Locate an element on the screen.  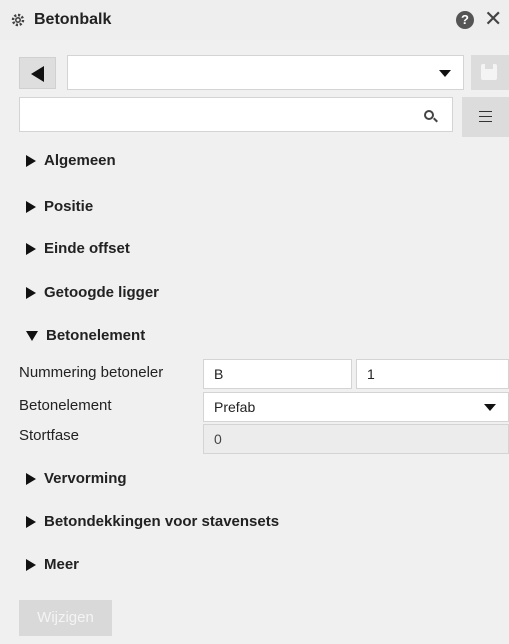
section-betondekkingen: Betondekkingen voor stavensets is located at coordinates (152, 521).